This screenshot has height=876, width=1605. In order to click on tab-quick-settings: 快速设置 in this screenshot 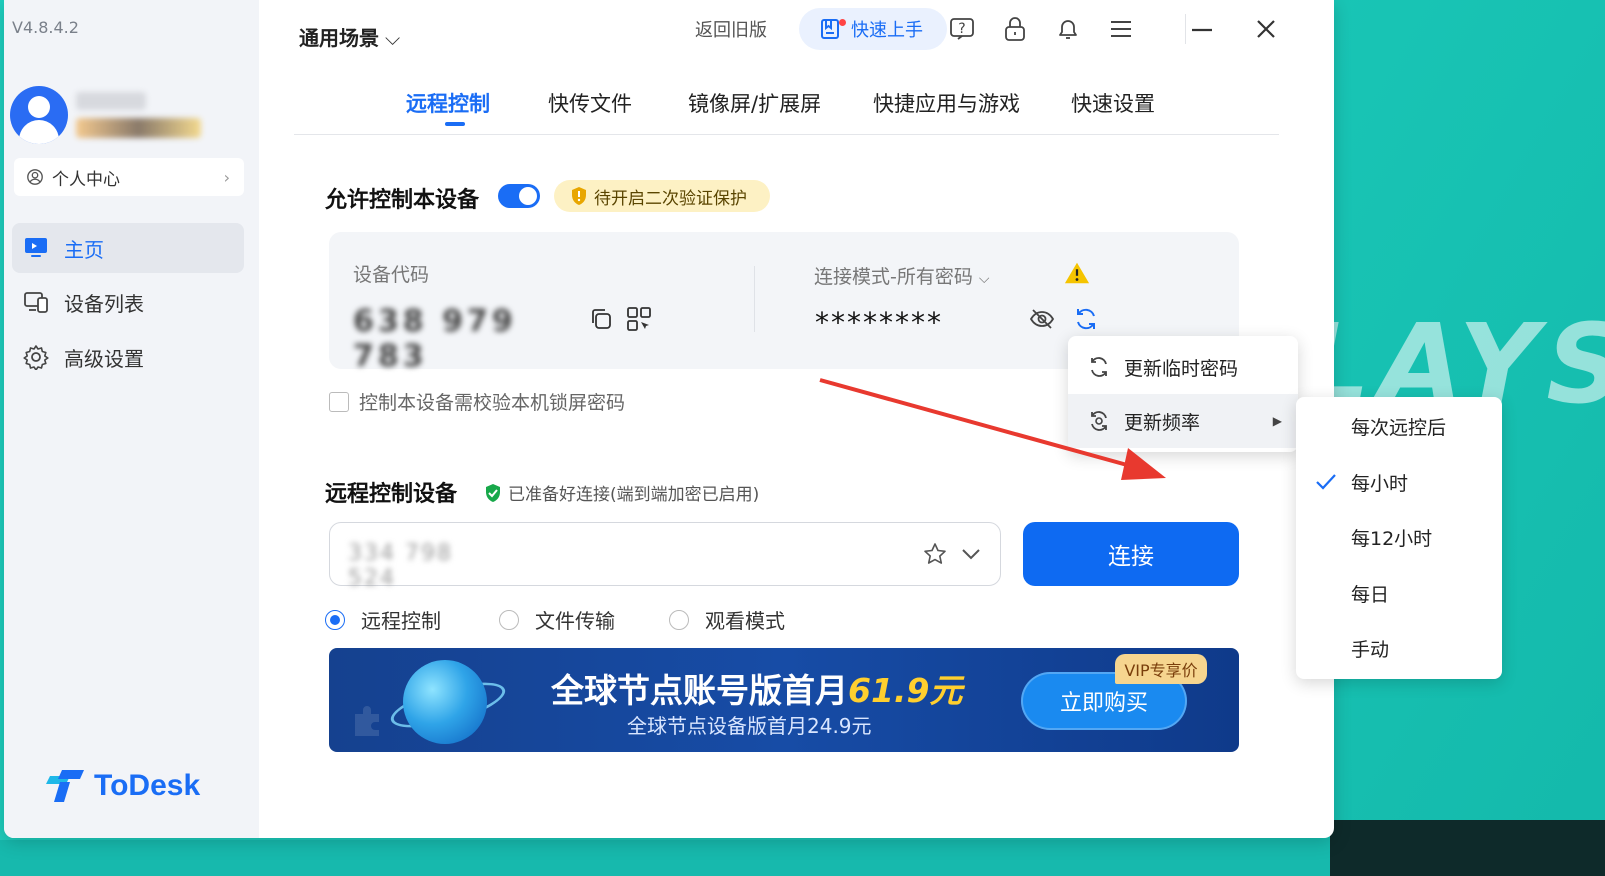, I will do `click(1113, 103)`.